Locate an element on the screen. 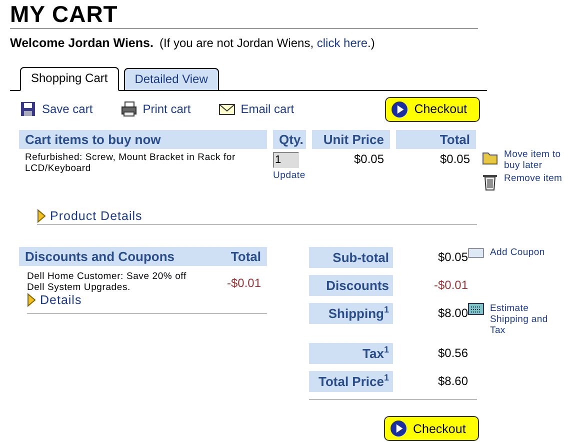  click-here-link: click here is located at coordinates (342, 43).